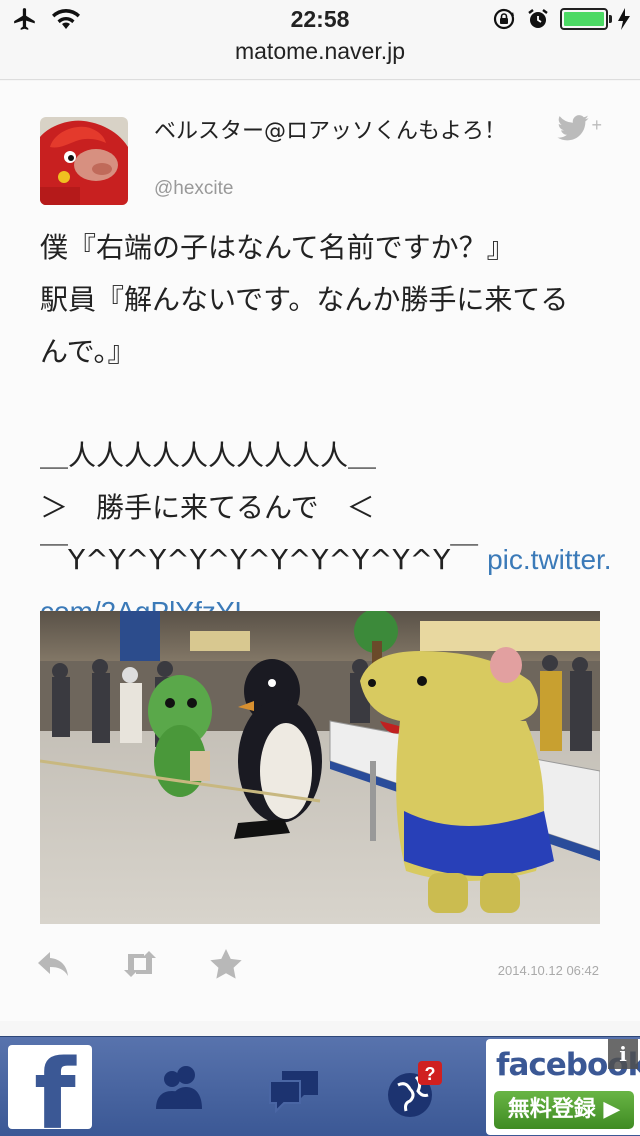  What do you see at coordinates (538, 18) in the screenshot?
I see `alarm-icon` at bounding box center [538, 18].